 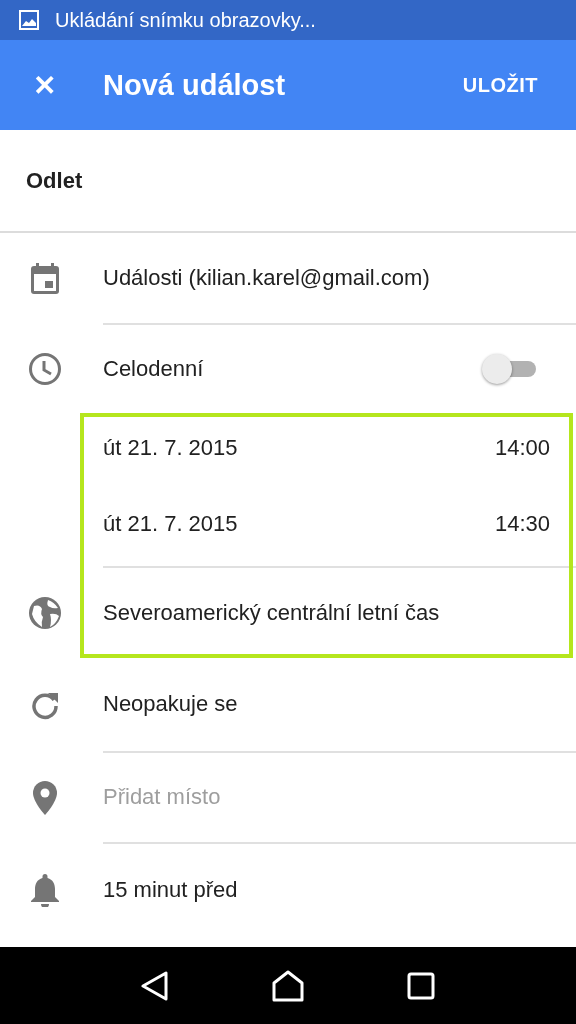 What do you see at coordinates (155, 985) in the screenshot?
I see `back-icon` at bounding box center [155, 985].